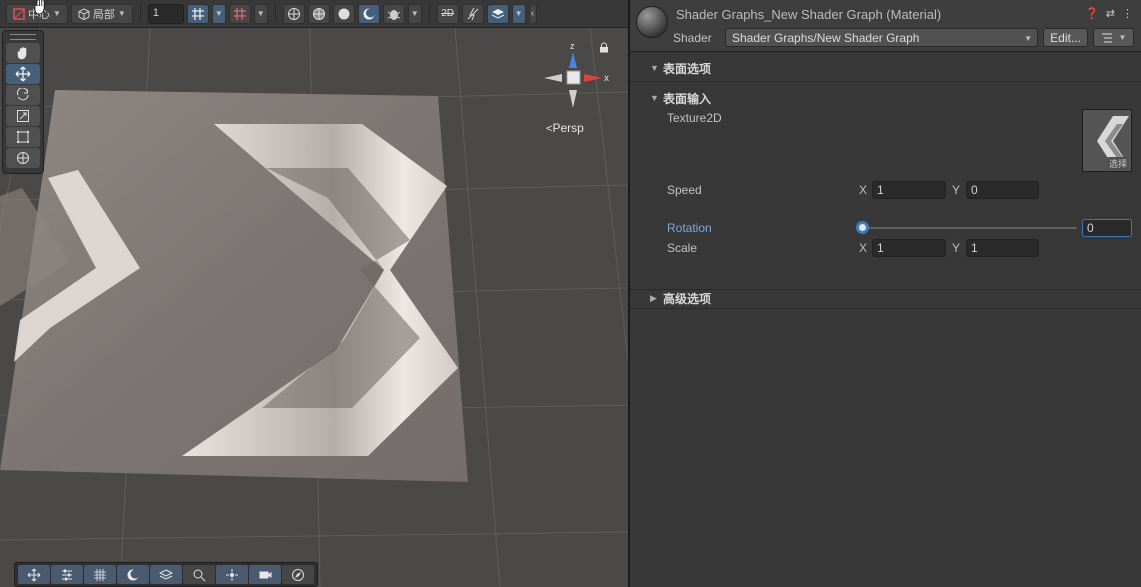 This screenshot has height=587, width=1141. What do you see at coordinates (885, 298) in the screenshot?
I see `section-advanced-options: ▶ 高级选项` at bounding box center [885, 298].